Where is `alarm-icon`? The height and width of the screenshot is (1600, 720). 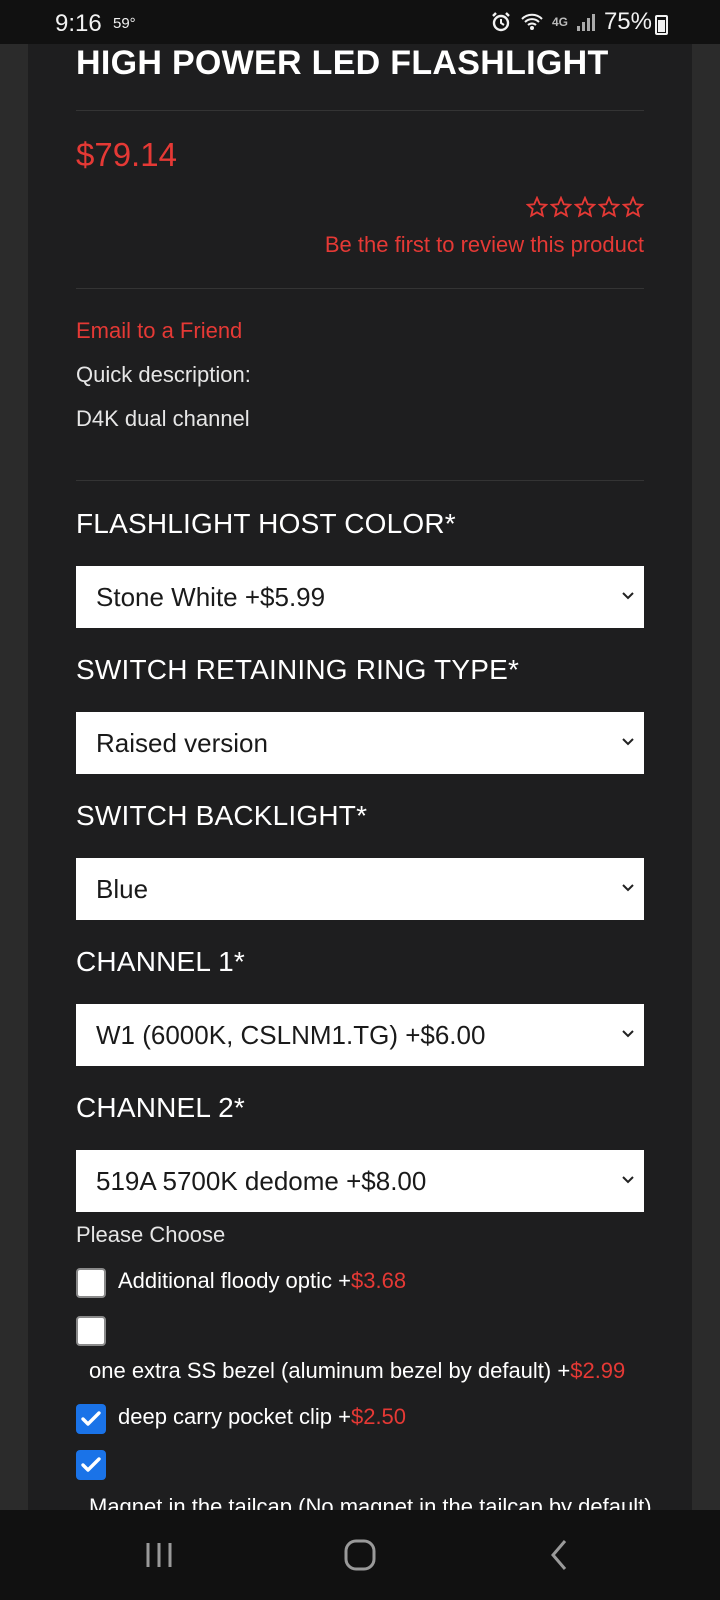 alarm-icon is located at coordinates (501, 22).